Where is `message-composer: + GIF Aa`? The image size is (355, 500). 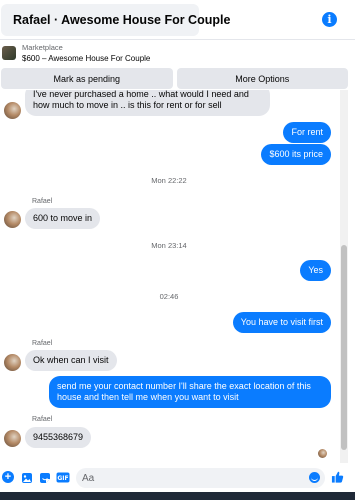
message-composer: + GIF Aa is located at coordinates (177, 478).